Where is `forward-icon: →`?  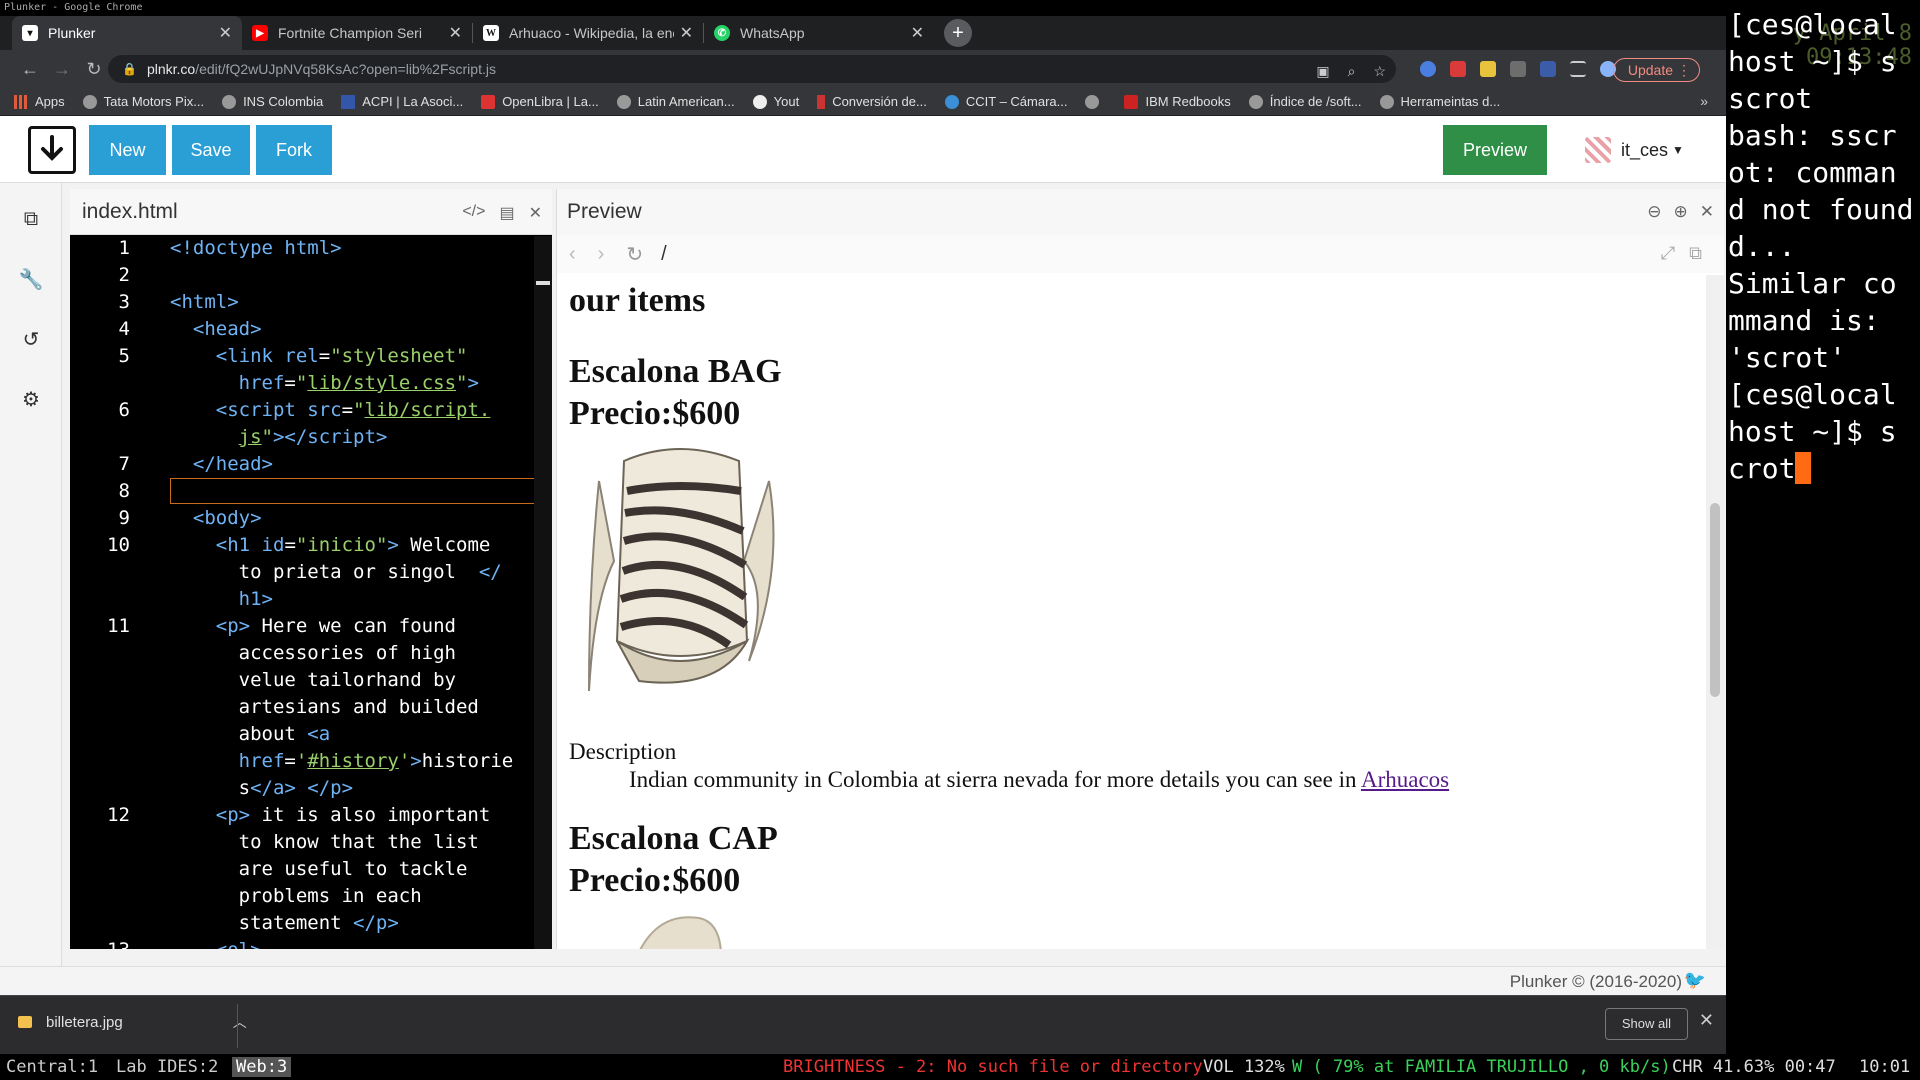 forward-icon: → is located at coordinates (62, 69).